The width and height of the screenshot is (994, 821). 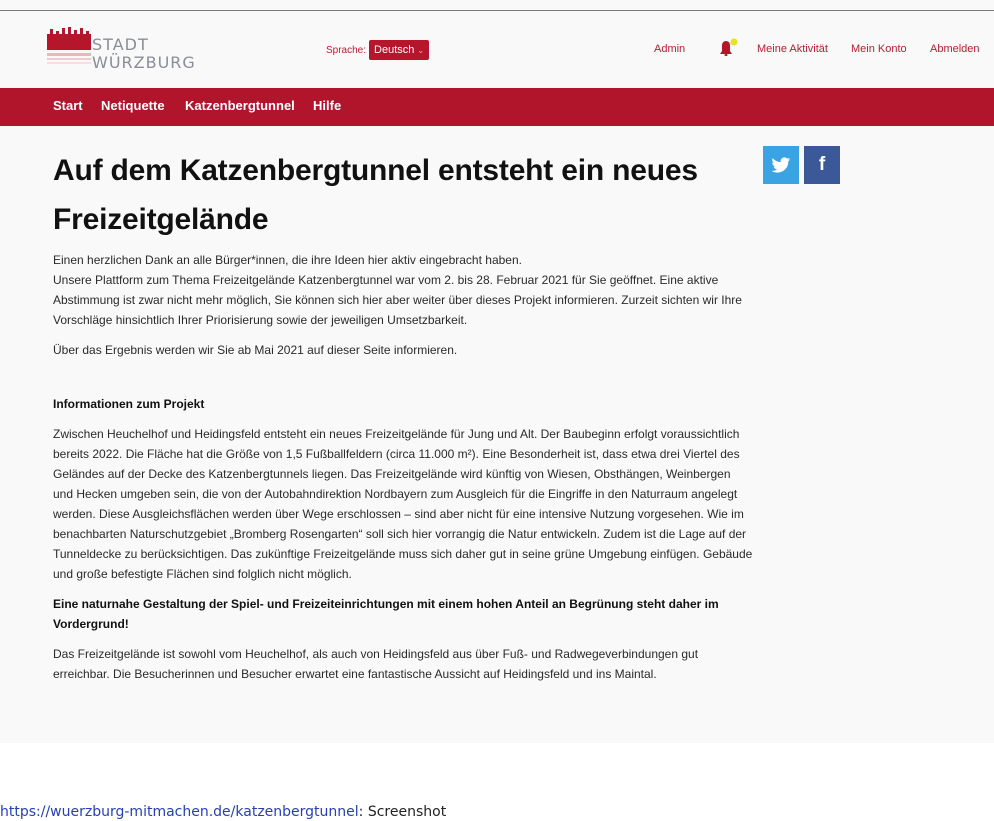 I want to click on language-switcher: Sprache: Deutsch ⌄, so click(x=378, y=50).